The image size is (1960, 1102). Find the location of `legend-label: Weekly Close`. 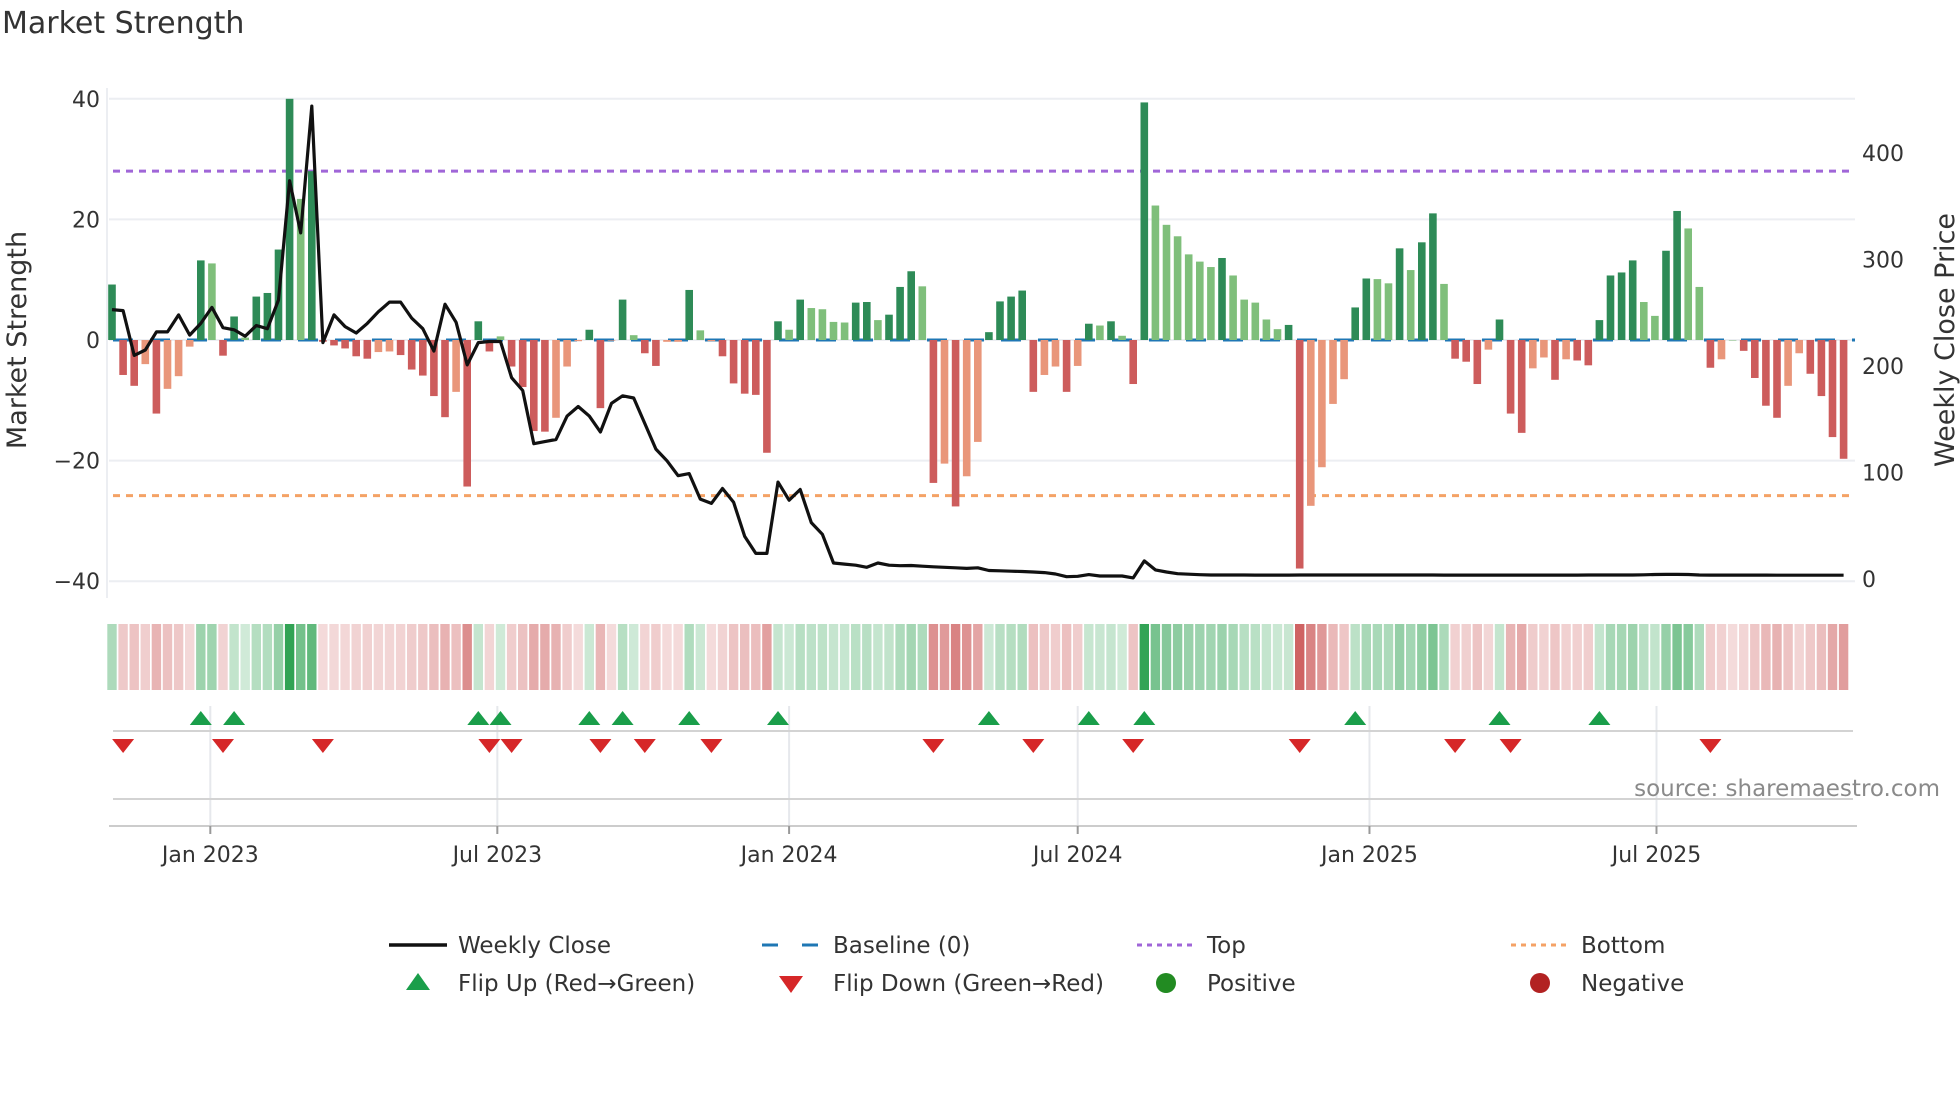

legend-label: Weekly Close is located at coordinates (534, 946).